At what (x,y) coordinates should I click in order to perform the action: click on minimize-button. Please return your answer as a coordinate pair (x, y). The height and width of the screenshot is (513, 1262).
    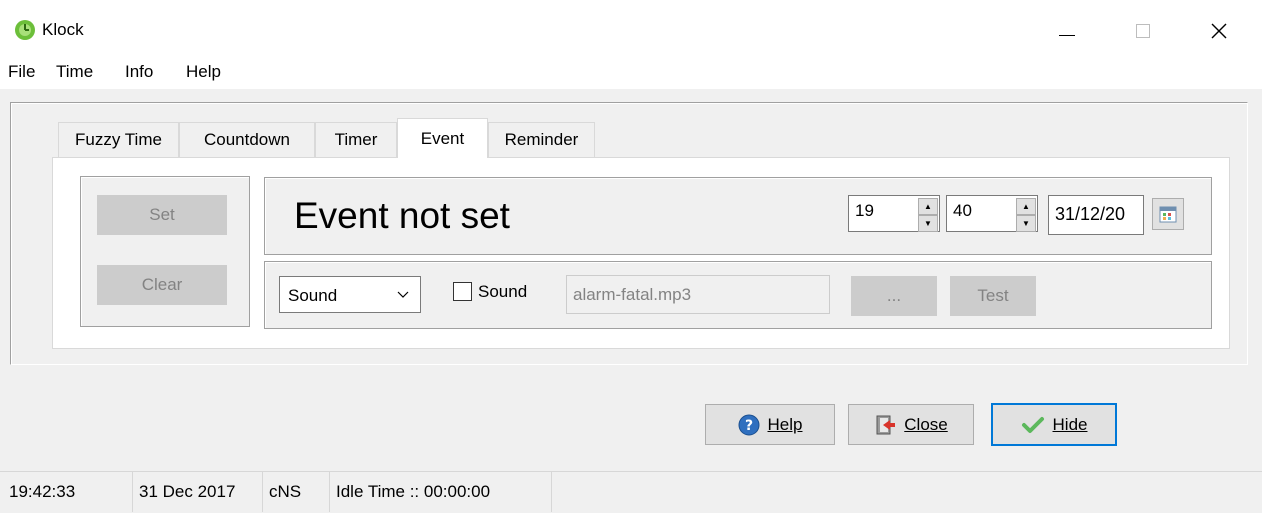
    Looking at the image, I should click on (1067, 31).